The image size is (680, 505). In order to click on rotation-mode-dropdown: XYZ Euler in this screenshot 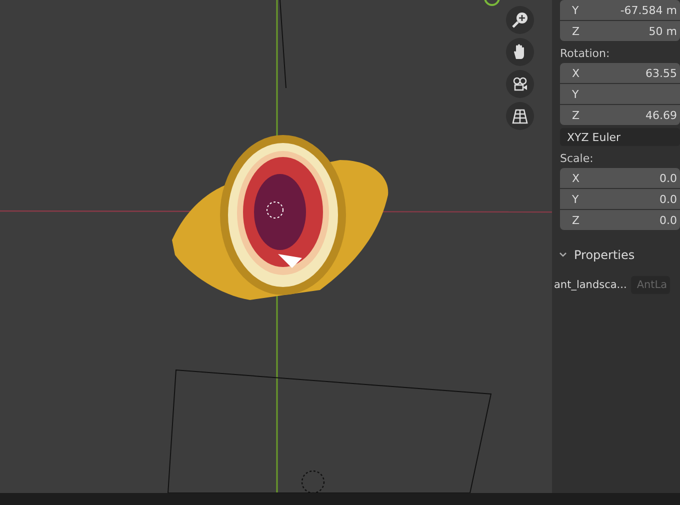, I will do `click(620, 137)`.